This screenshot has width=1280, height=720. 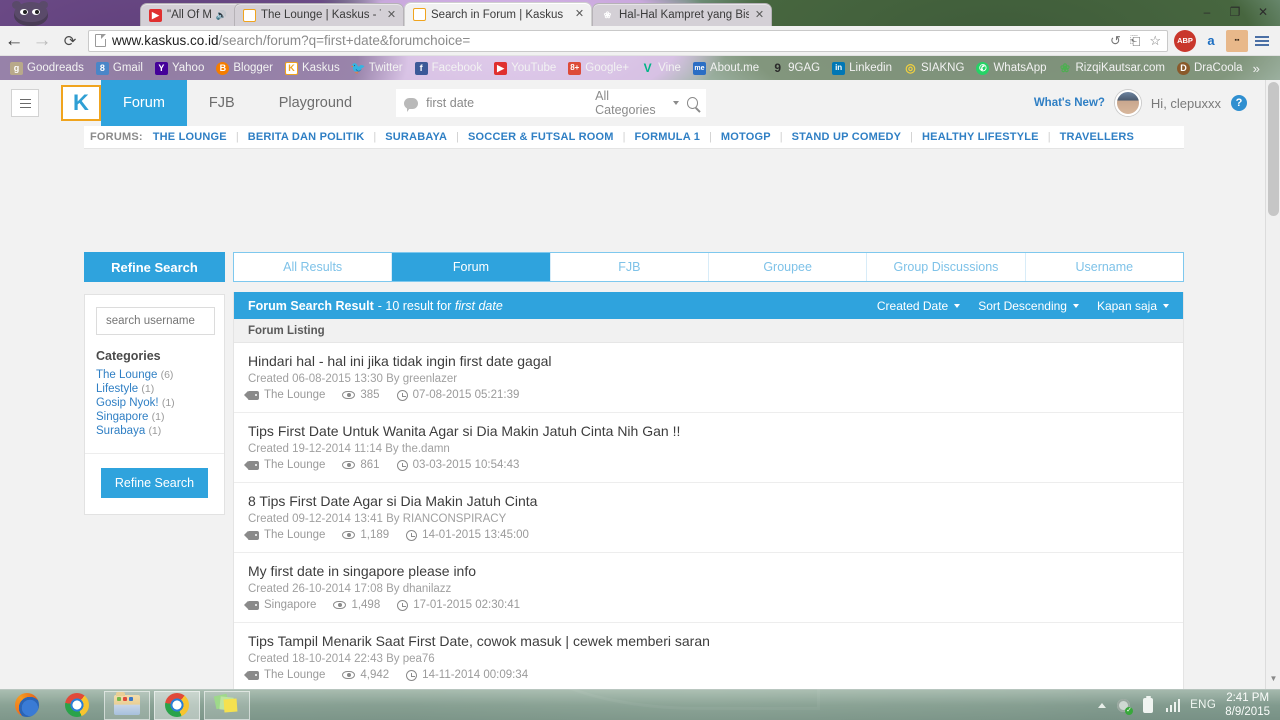 I want to click on forums-strip-link: MOTOGP, so click(x=746, y=137).